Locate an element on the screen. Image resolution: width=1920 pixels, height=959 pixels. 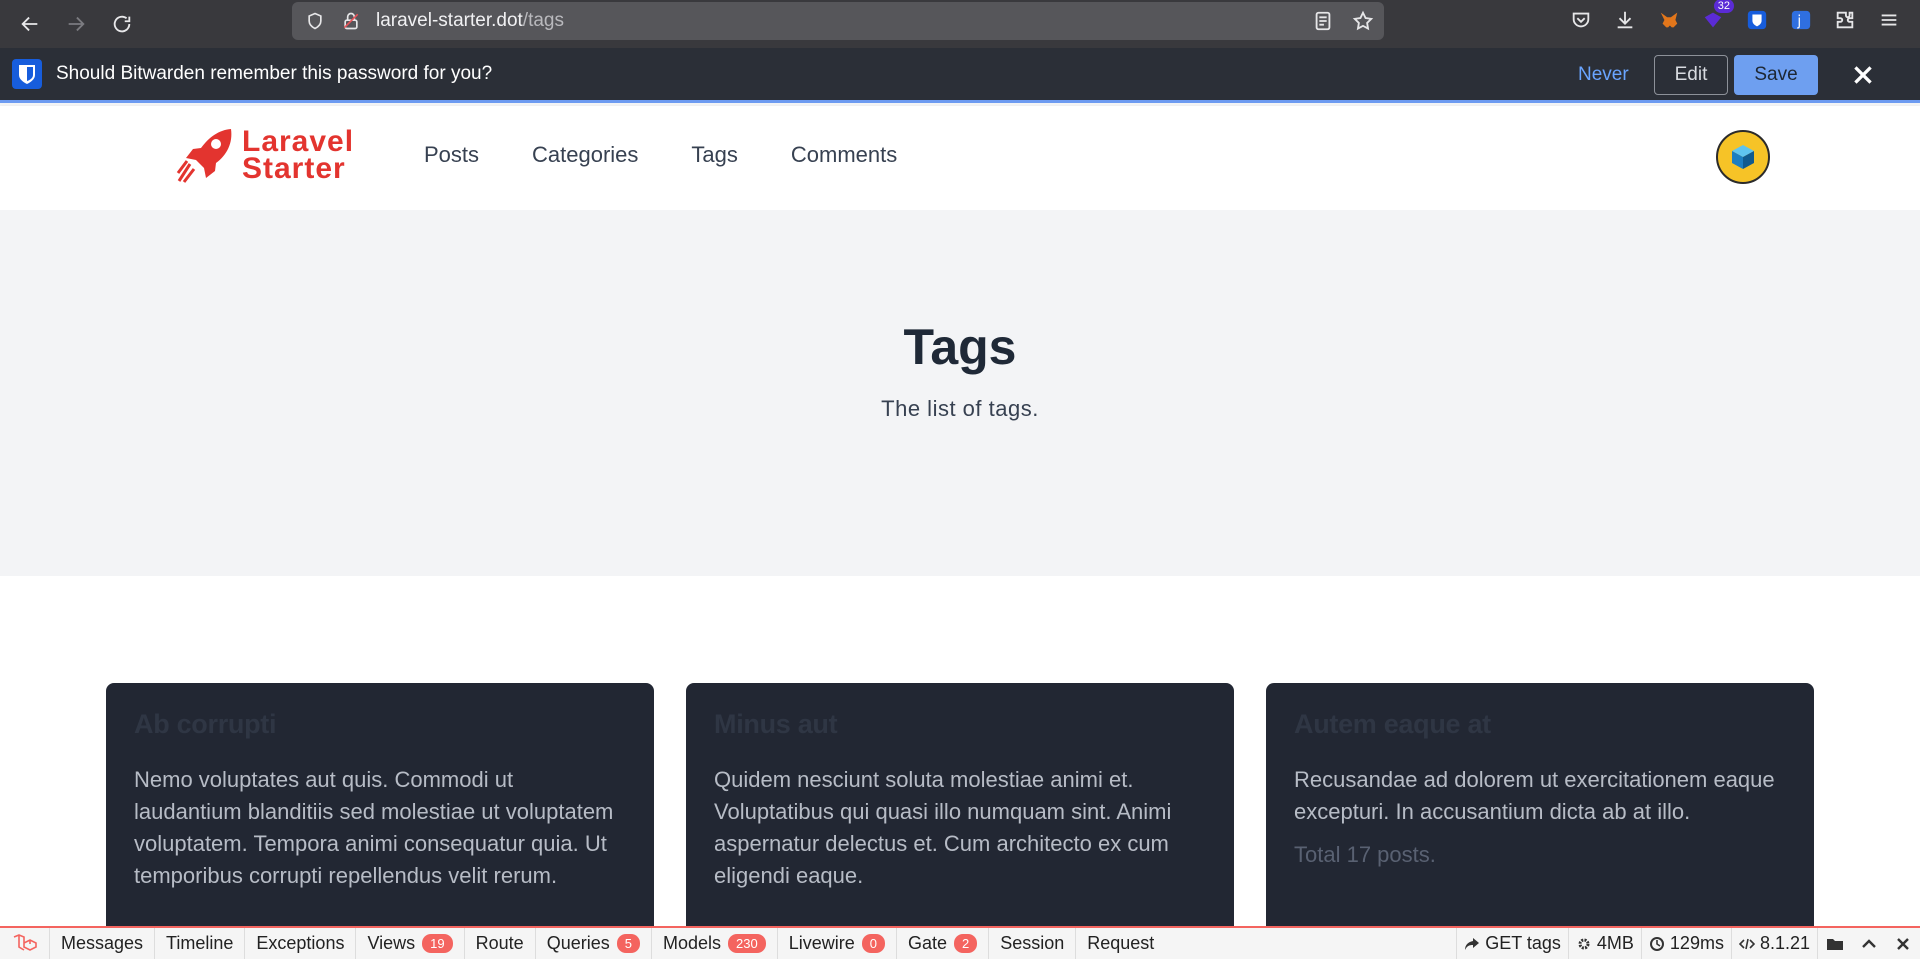
never-button: Never is located at coordinates (1603, 75).